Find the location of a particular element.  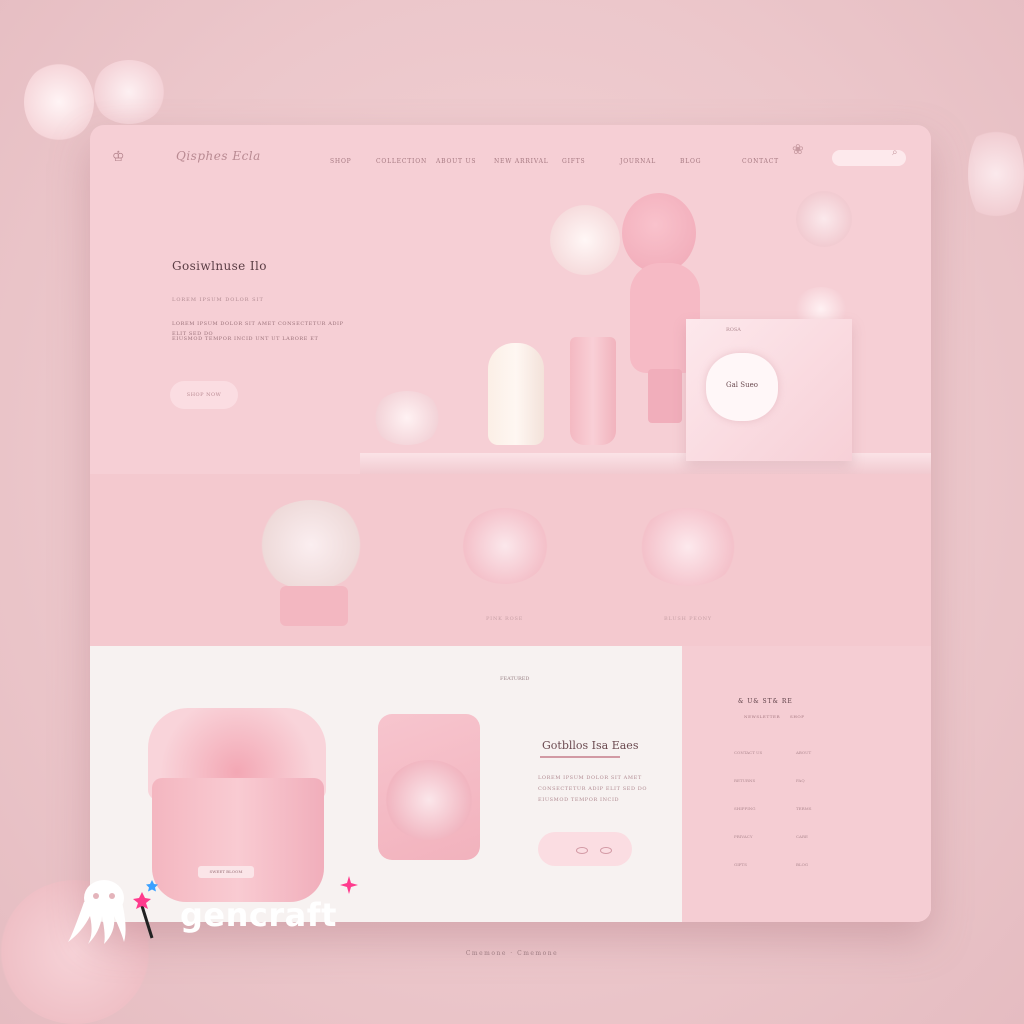

side-link-row: CONTACT US ABOUT is located at coordinates (784, 754).